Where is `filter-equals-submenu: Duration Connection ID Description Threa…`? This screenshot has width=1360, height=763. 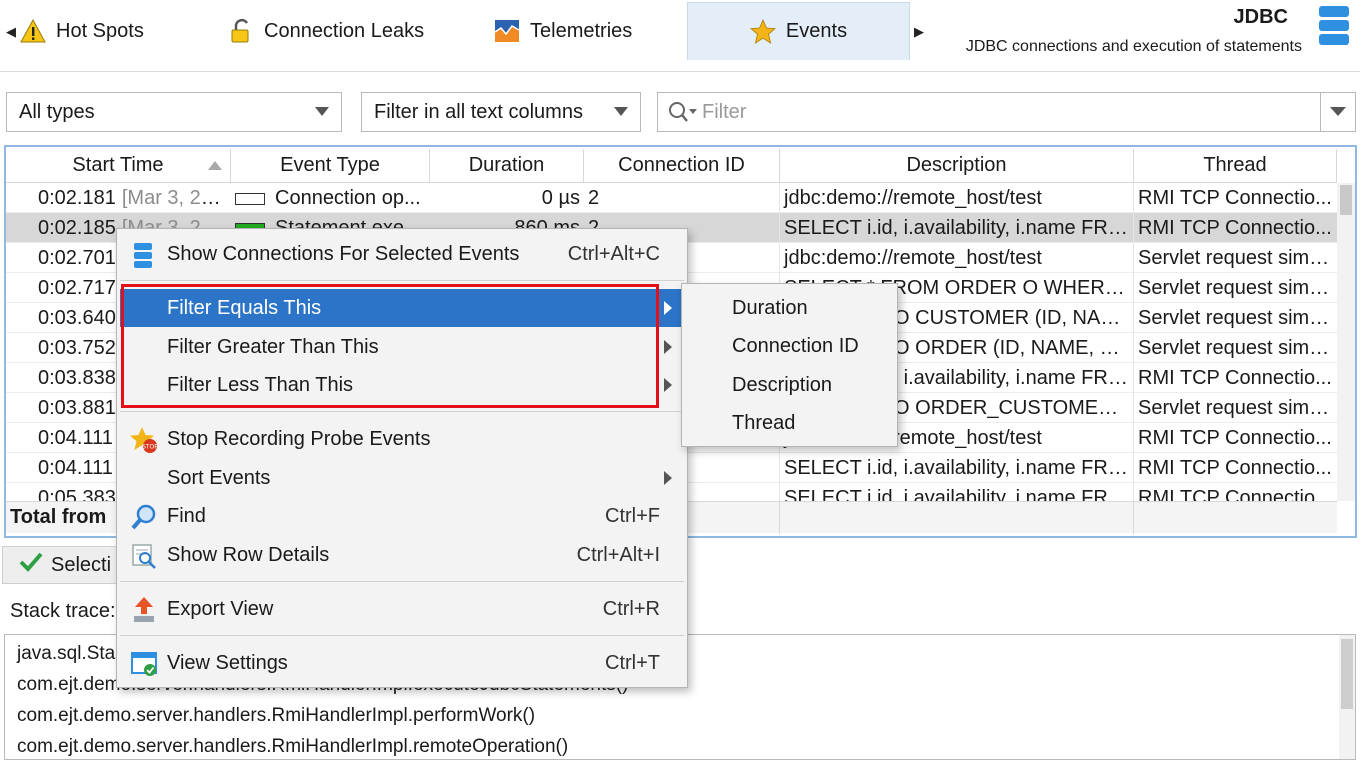 filter-equals-submenu: Duration Connection ID Description Threa… is located at coordinates (789, 365).